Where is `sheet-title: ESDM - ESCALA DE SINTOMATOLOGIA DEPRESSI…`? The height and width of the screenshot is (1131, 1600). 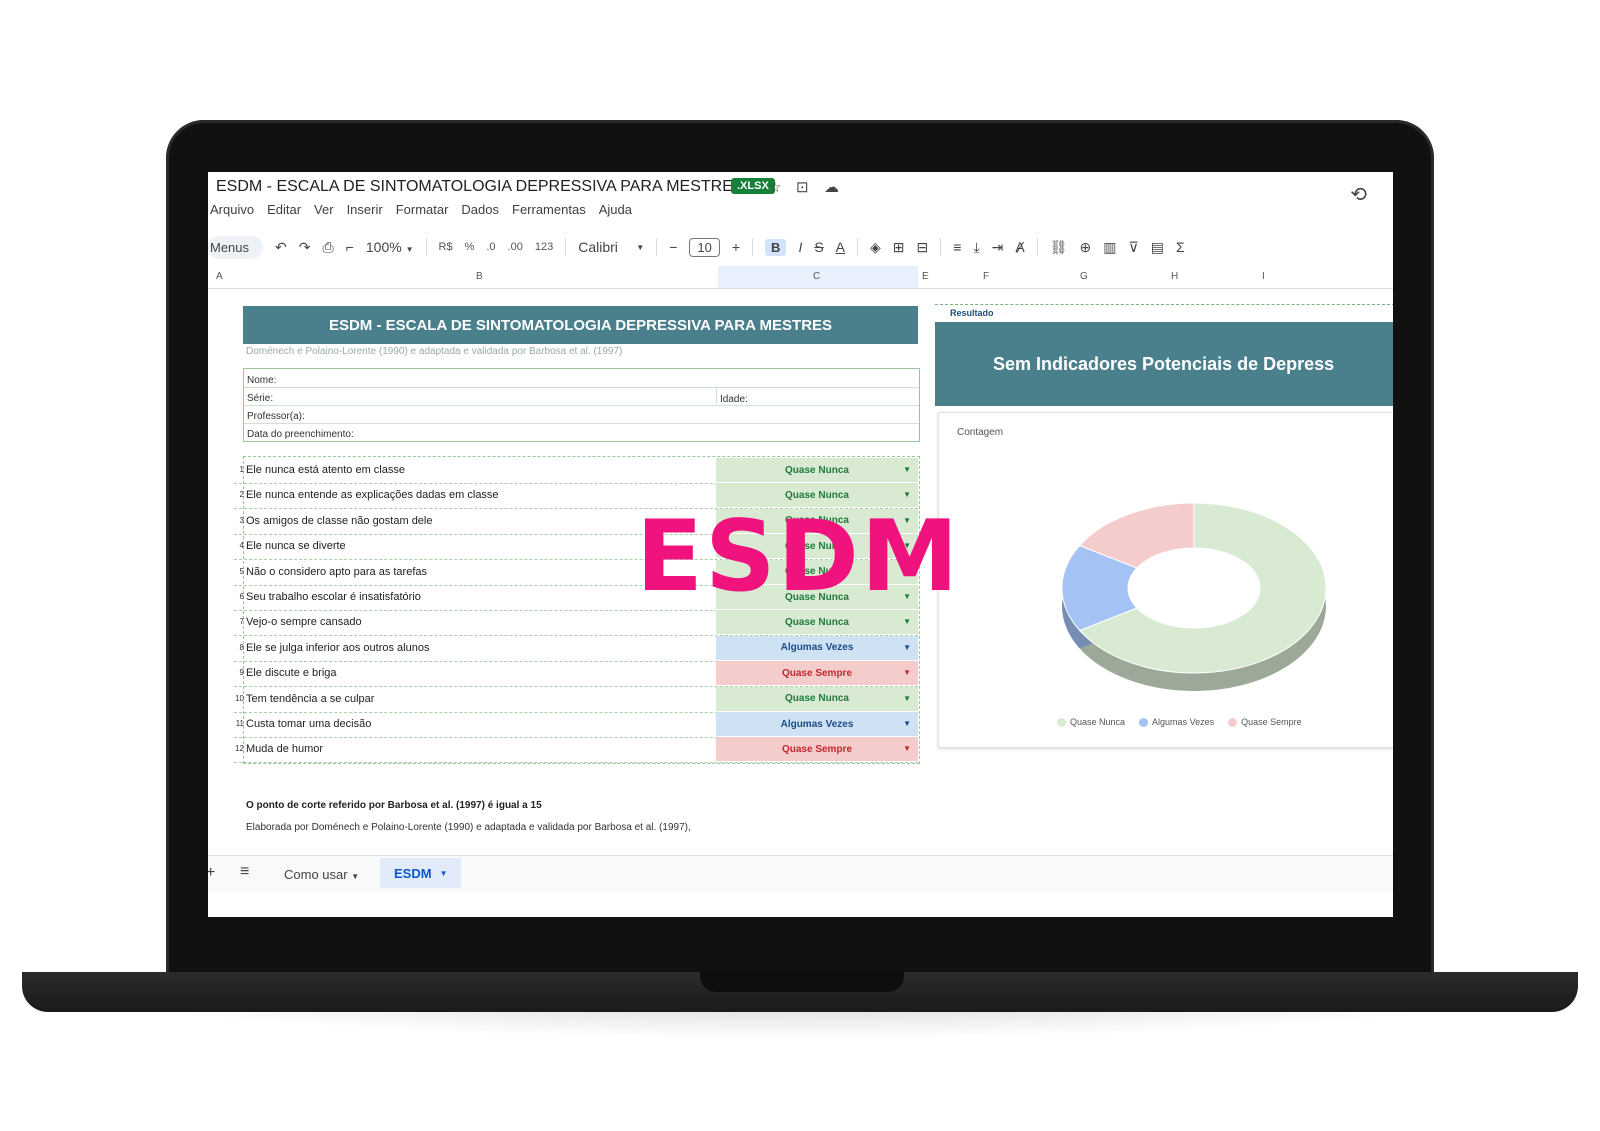 sheet-title: ESDM - ESCALA DE SINTOMATOLOGIA DEPRESSI… is located at coordinates (580, 325).